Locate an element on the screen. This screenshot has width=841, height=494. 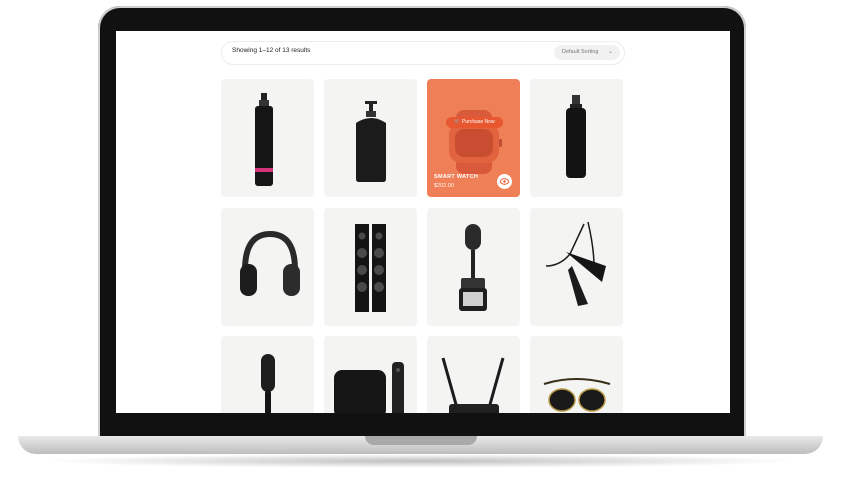
product-name: SMART WATCH is located at coordinates (456, 177).